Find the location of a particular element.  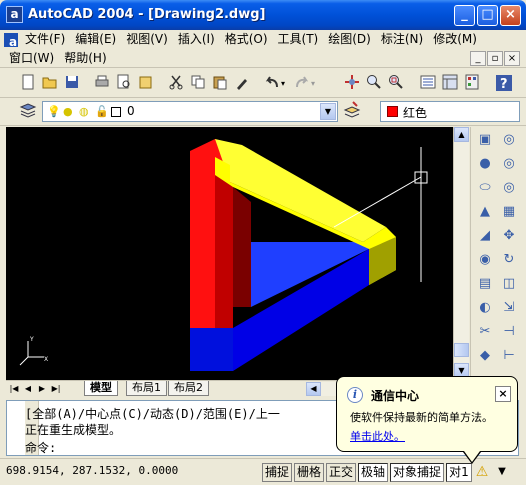

close-button: × is located at coordinates (510, 15).